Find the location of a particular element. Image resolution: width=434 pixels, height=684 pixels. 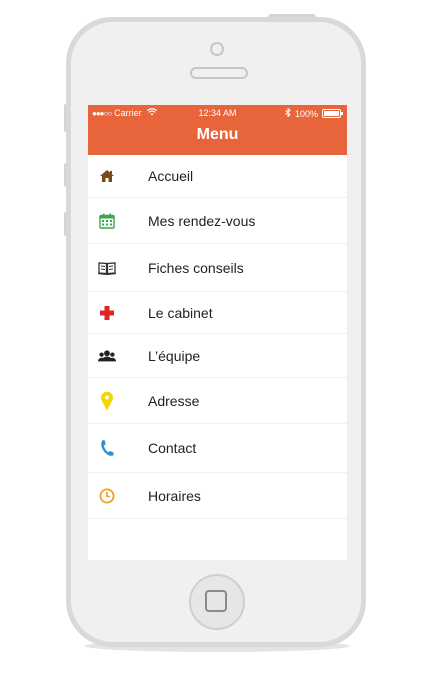

menu-item-contact: Contact is located at coordinates (217, 448).